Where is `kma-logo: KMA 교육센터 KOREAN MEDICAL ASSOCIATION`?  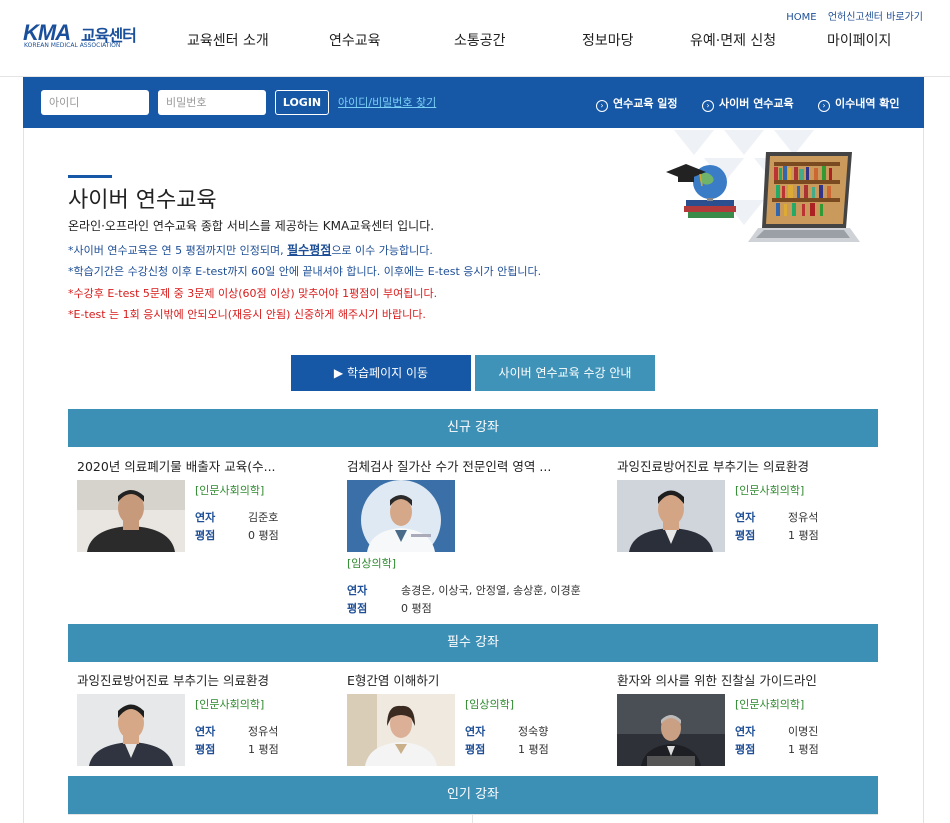
kma-logo: KMA 교육센터 KOREAN MEDICAL ASSOCIATION is located at coordinates (88, 36).